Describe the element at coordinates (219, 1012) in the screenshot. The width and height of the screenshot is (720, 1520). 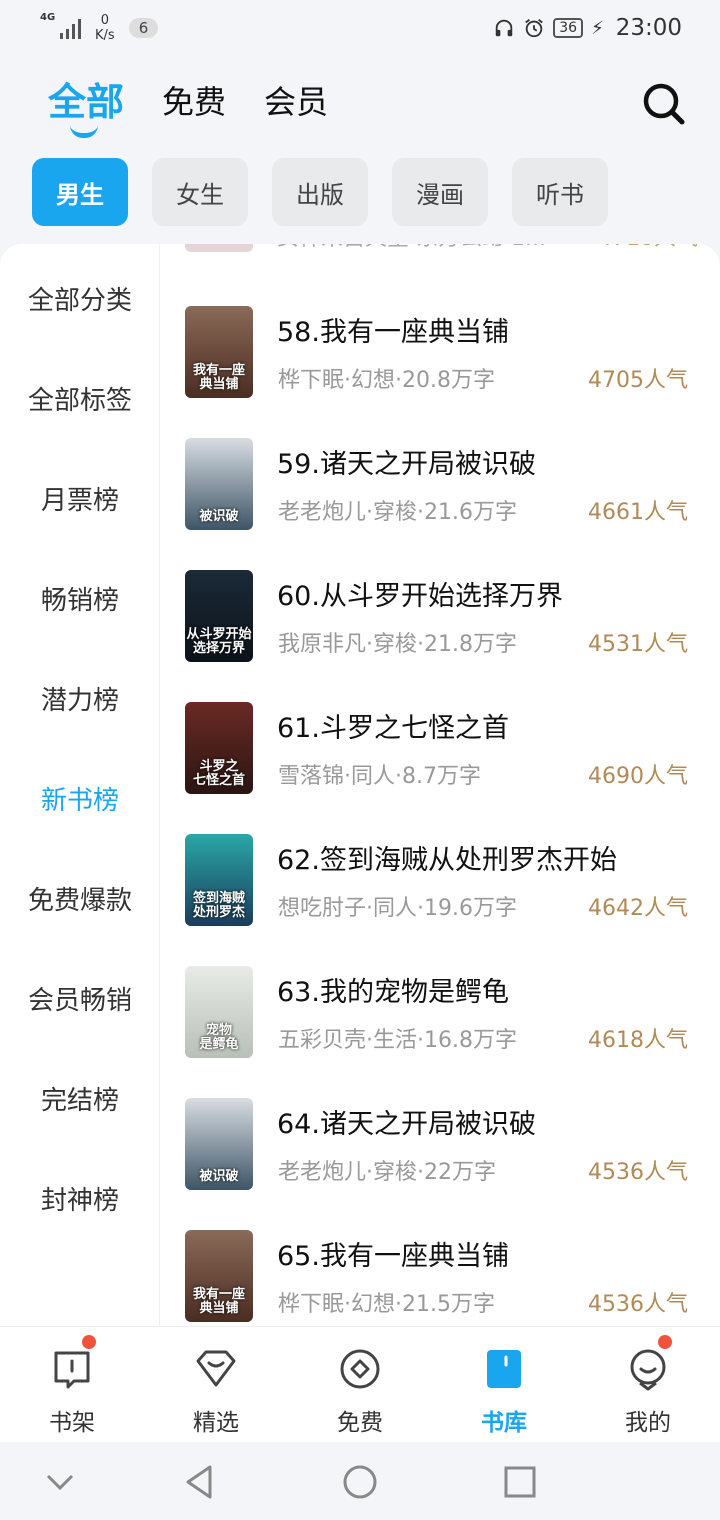
I see `book-cover: 宠物 是鳄龟` at that location.